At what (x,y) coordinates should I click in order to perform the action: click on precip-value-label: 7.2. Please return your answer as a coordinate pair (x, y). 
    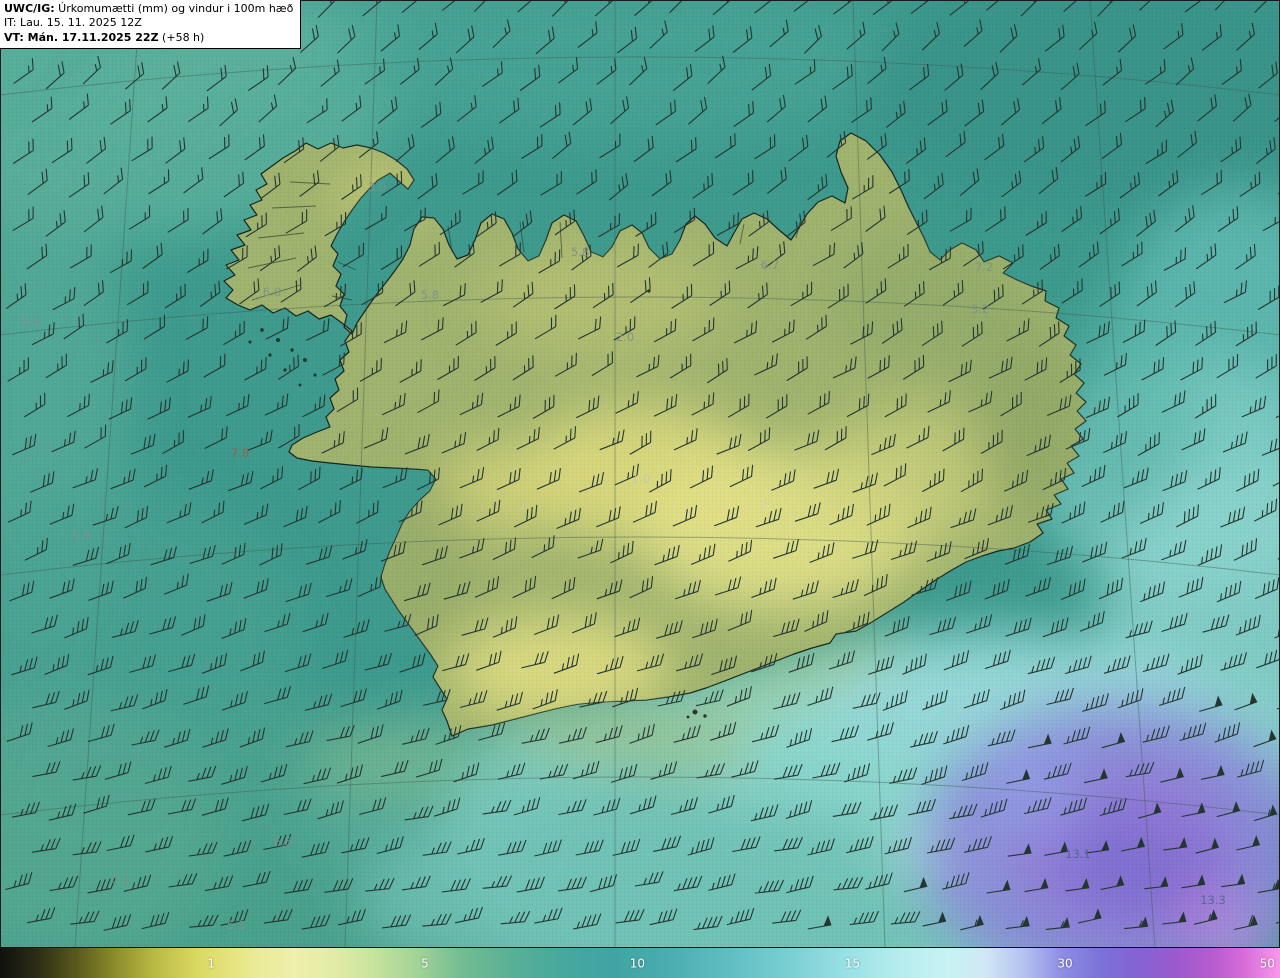
    Looking at the image, I should click on (984, 267).